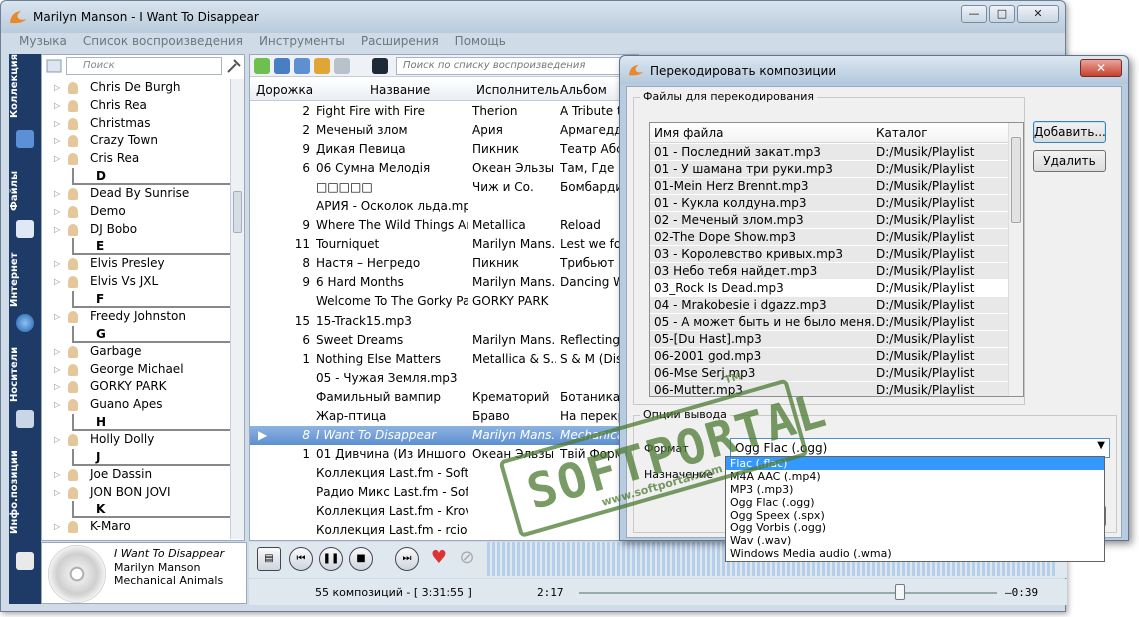 This screenshot has height=617, width=1139. I want to click on format-option: MP3 (.mp3), so click(915, 489).